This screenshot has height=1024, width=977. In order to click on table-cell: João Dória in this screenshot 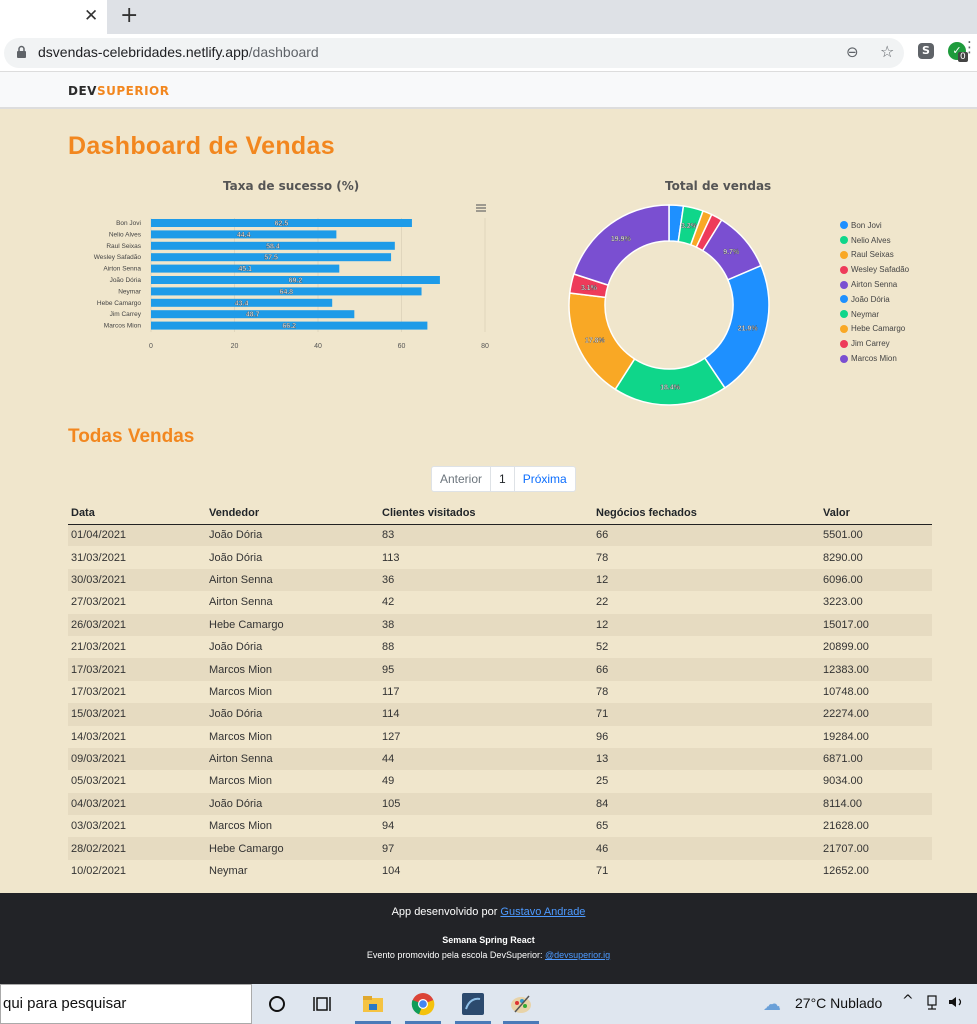, I will do `click(236, 535)`.